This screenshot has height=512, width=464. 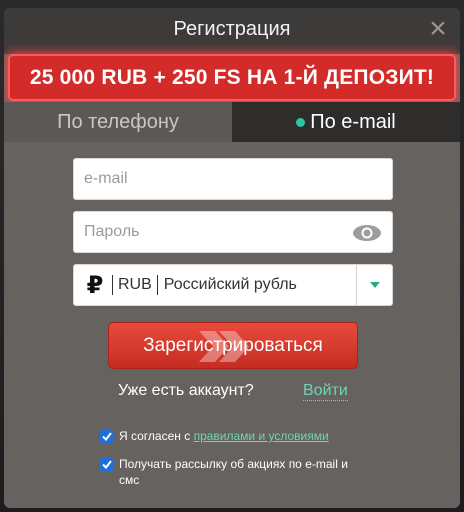 I want to click on password-field-wrapper, so click(x=233, y=232).